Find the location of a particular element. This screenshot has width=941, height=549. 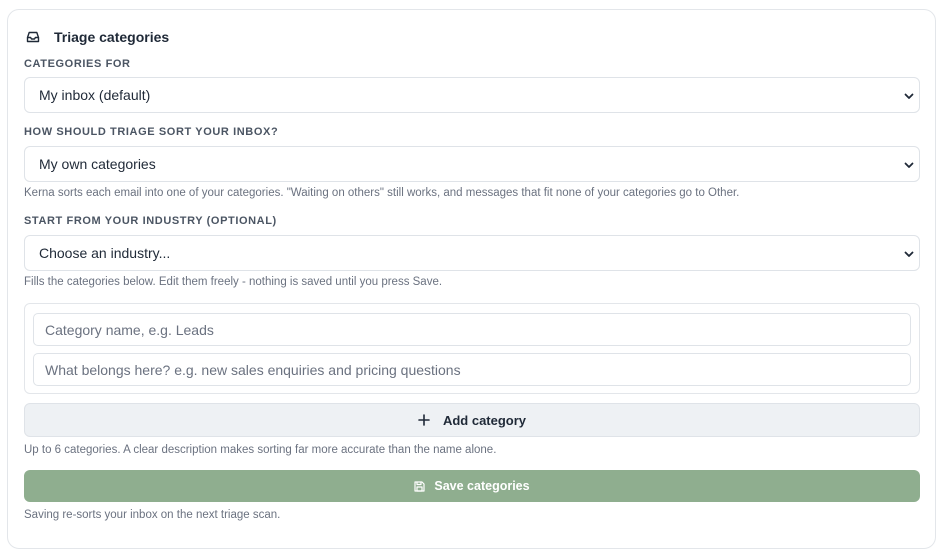

card-header: Triage categories is located at coordinates (97, 37).